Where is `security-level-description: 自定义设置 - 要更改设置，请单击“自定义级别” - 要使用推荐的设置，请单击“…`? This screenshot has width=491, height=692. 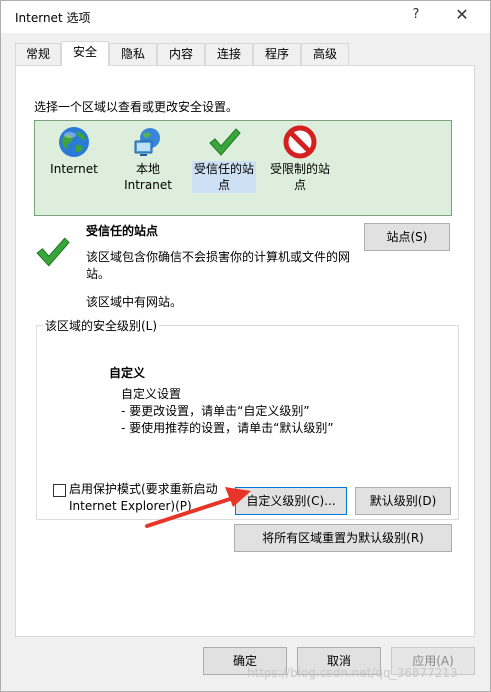 security-level-description: 自定义设置 - 要更改设置，请单击“自定义级别” - 要使用推荐的设置，请单击“… is located at coordinates (227, 411).